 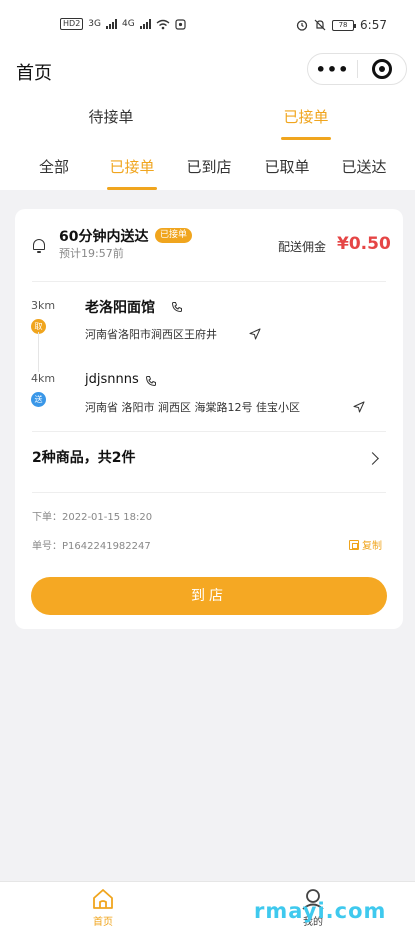 I want to click on subtab-accepted-label: 已接单, so click(x=132, y=167).